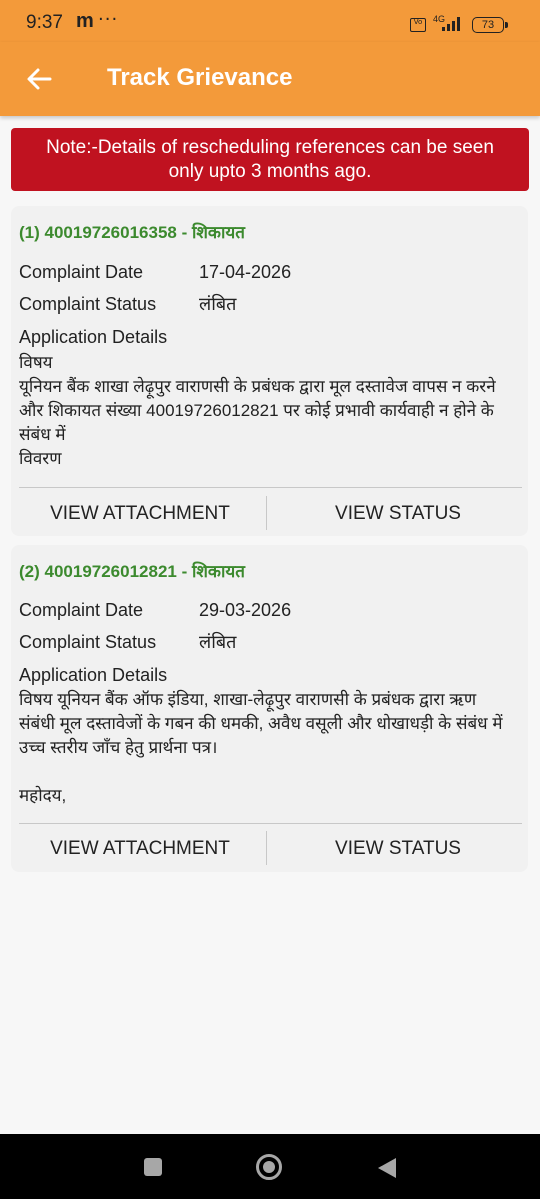 The height and width of the screenshot is (1199, 540). What do you see at coordinates (118, 747) in the screenshot?
I see `details-line: उच्च स्तरीय जाँच हेतु प्रार्थना पत्र।` at bounding box center [118, 747].